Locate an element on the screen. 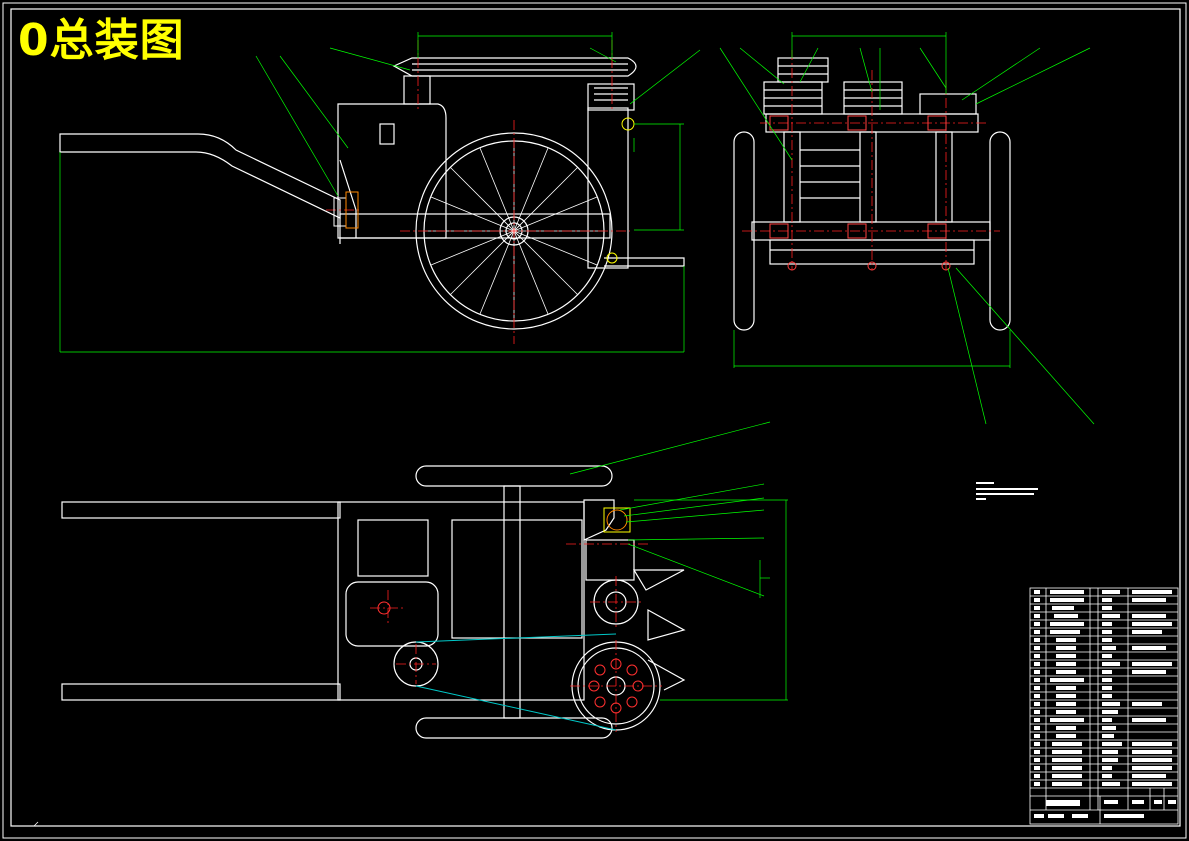 The height and width of the screenshot is (841, 1189). technical-notes is located at coordinates (1007, 491).